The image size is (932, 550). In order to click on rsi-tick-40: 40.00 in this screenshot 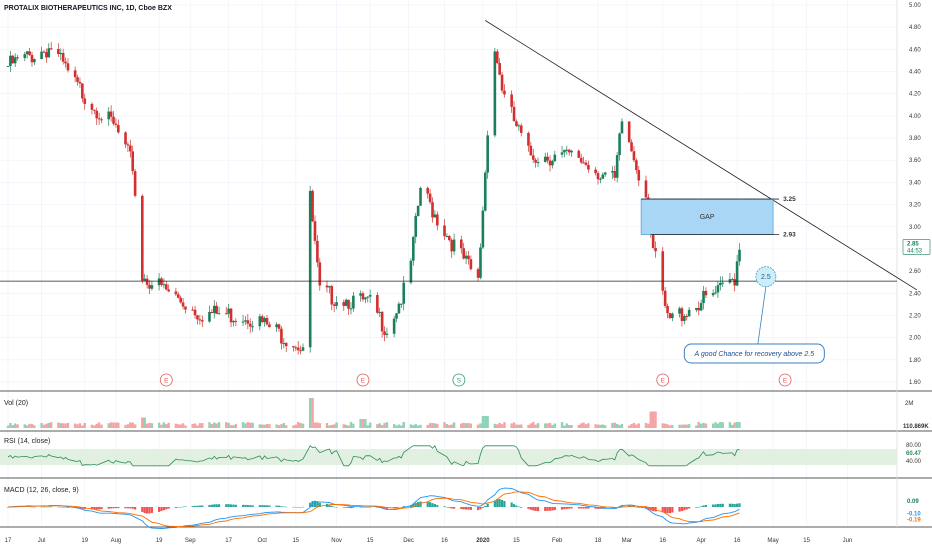, I will do `click(914, 462)`.